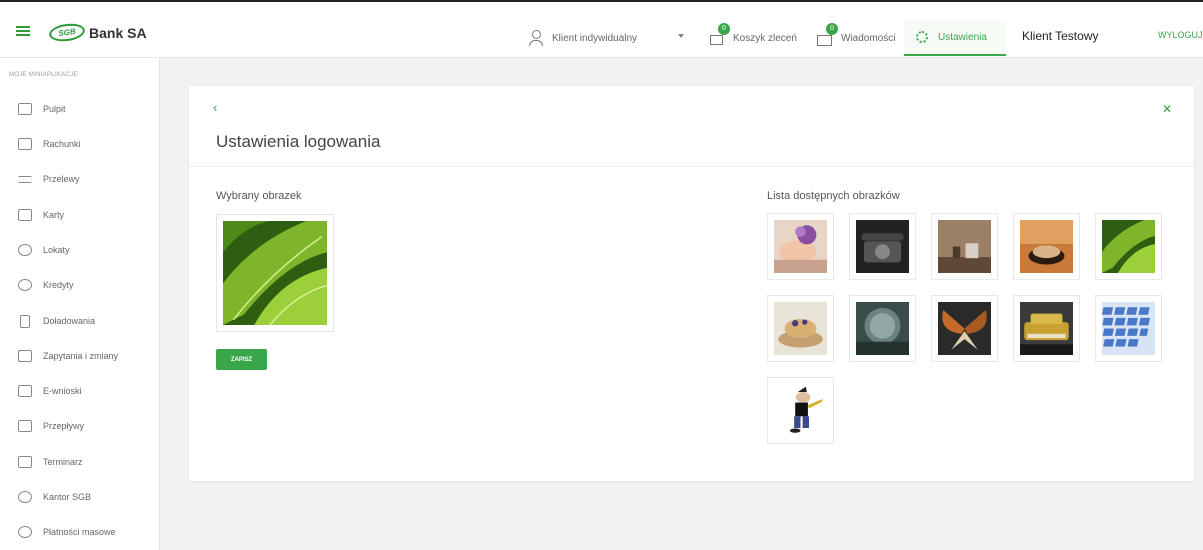 Image resolution: width=1203 pixels, height=550 pixels. What do you see at coordinates (25, 321) in the screenshot?
I see `phone-icon` at bounding box center [25, 321].